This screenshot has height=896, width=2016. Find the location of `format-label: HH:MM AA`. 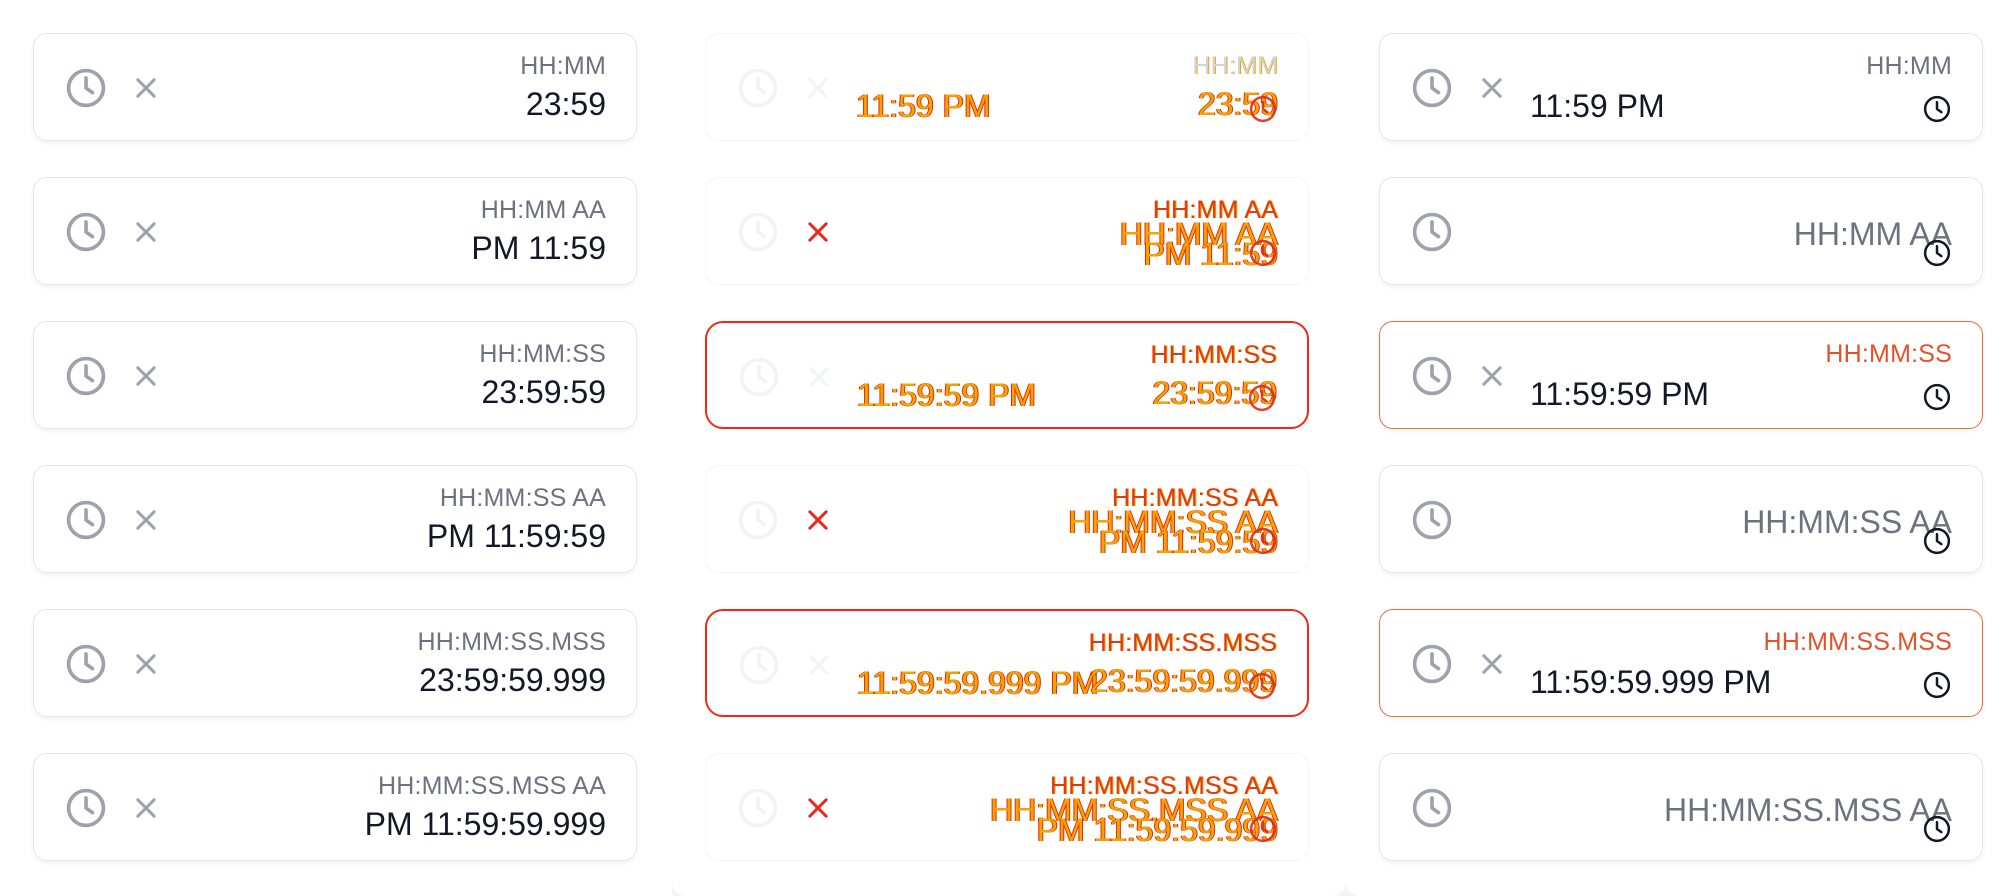

format-label: HH:MM AA is located at coordinates (543, 210).